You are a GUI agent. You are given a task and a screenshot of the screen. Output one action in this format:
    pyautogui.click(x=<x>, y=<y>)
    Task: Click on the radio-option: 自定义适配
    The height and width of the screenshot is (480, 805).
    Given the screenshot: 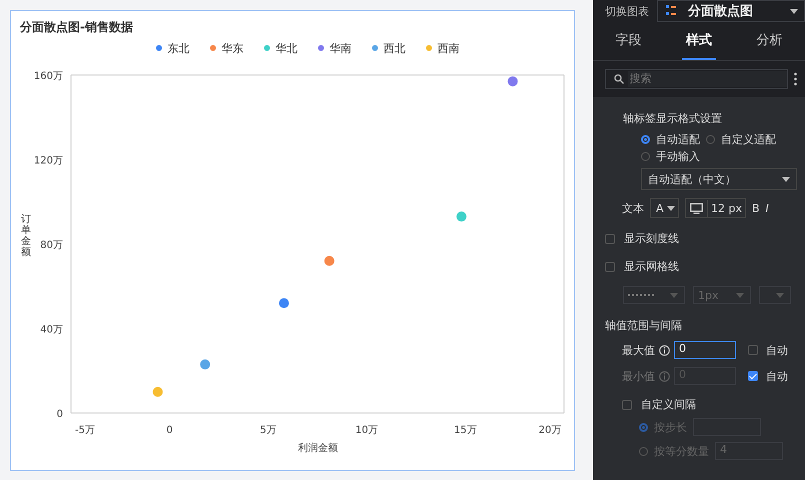 What is the action you would take?
    pyautogui.click(x=741, y=139)
    